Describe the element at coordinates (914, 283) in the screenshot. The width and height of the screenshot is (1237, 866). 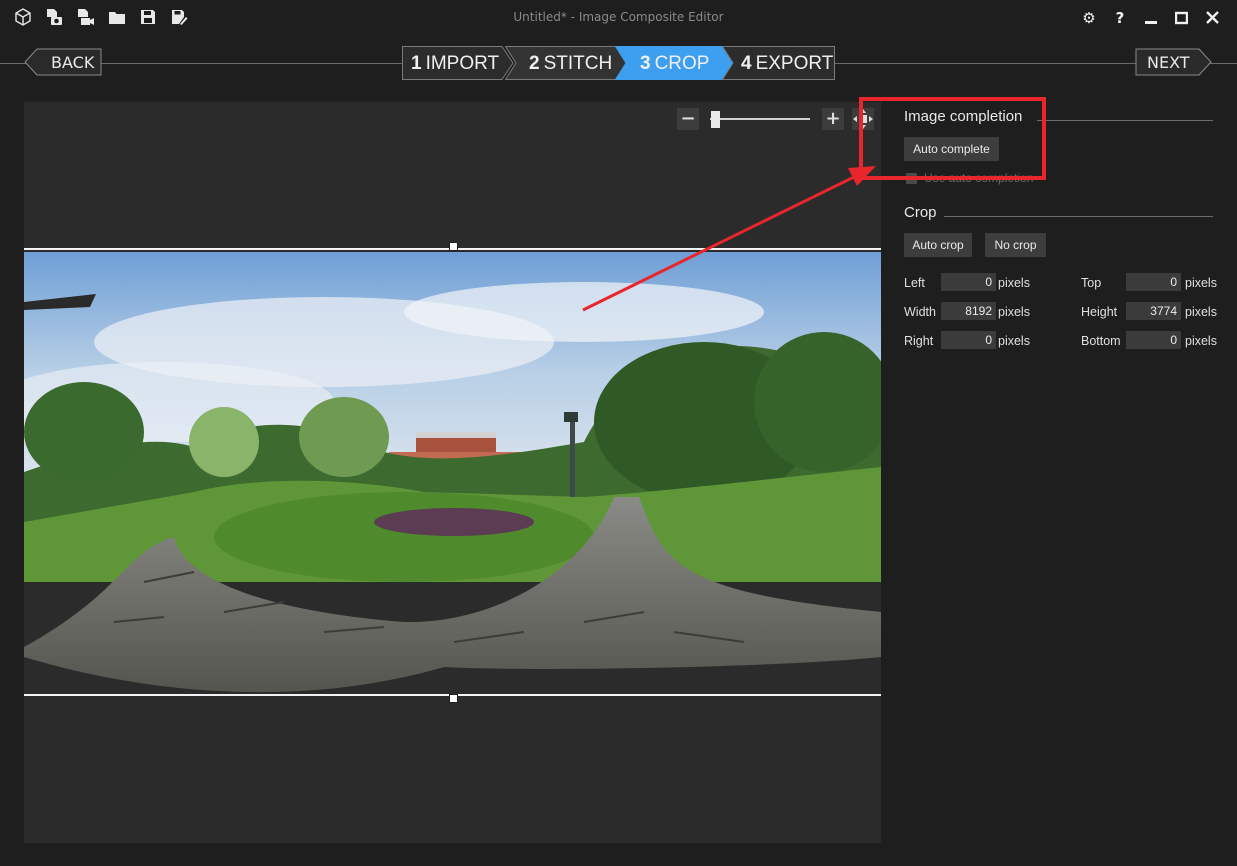
I see `left-label: Left` at that location.